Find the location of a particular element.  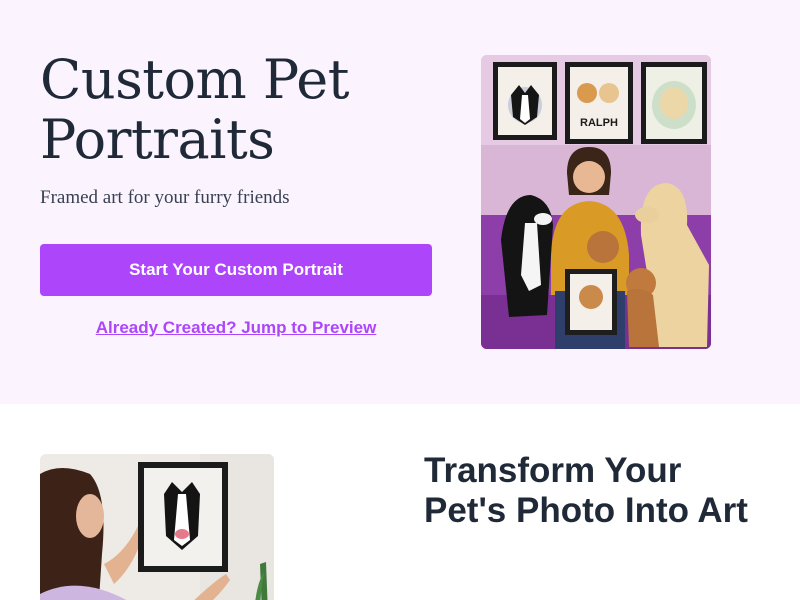

start-custom-portrait-button: Start Your Custom Portrait is located at coordinates (236, 270).